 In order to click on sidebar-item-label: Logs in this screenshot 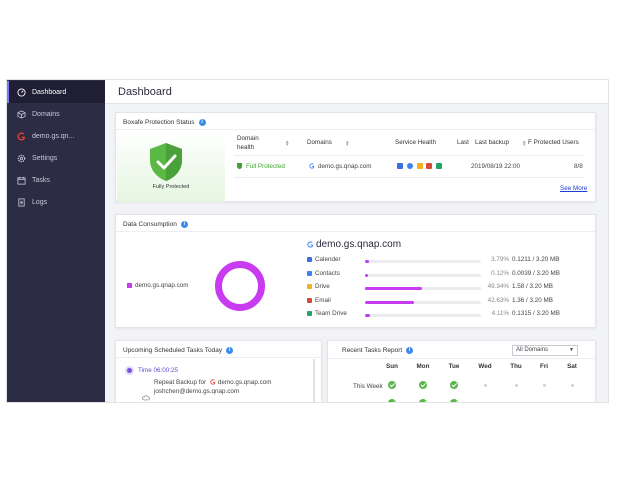, I will do `click(40, 202)`.